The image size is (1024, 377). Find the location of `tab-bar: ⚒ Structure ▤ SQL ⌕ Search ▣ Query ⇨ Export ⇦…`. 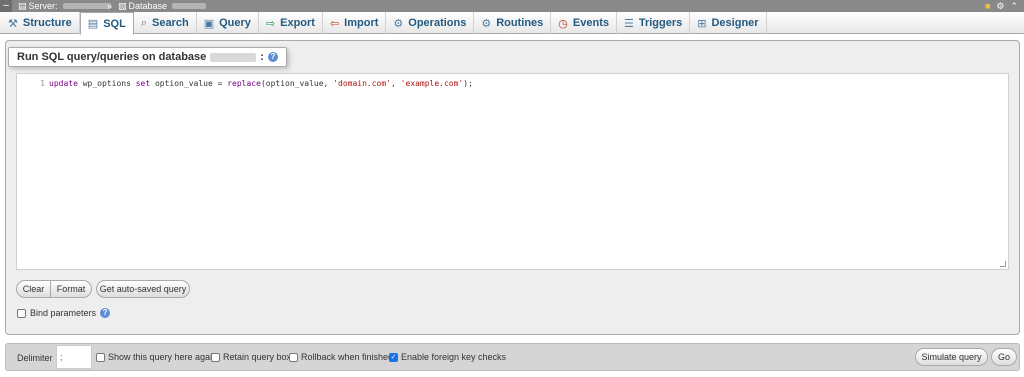

tab-bar: ⚒ Structure ▤ SQL ⌕ Search ▣ Query ⇨ Export ⇦… is located at coordinates (512, 23).